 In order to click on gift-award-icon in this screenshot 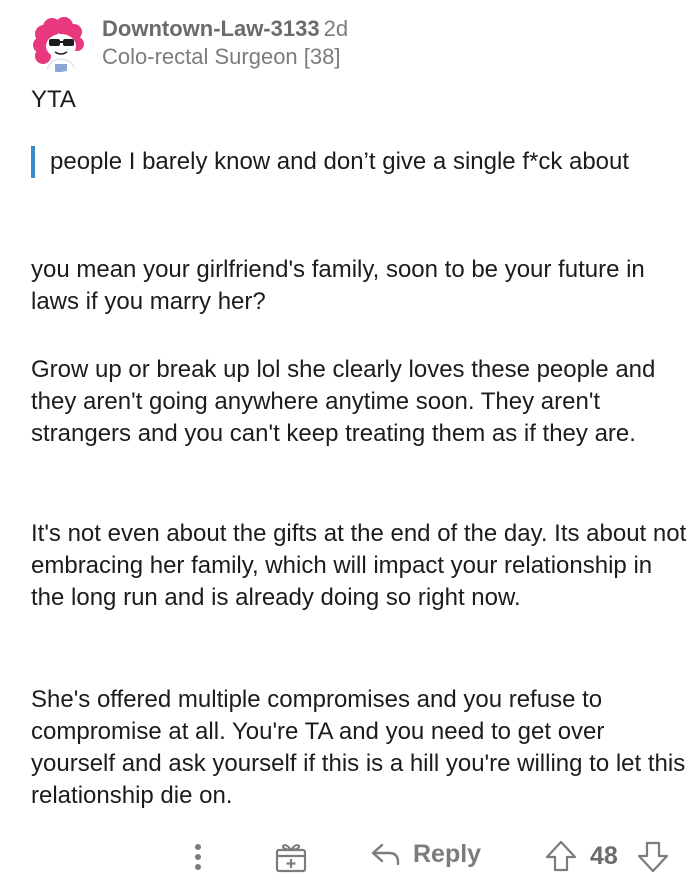, I will do `click(291, 858)`.